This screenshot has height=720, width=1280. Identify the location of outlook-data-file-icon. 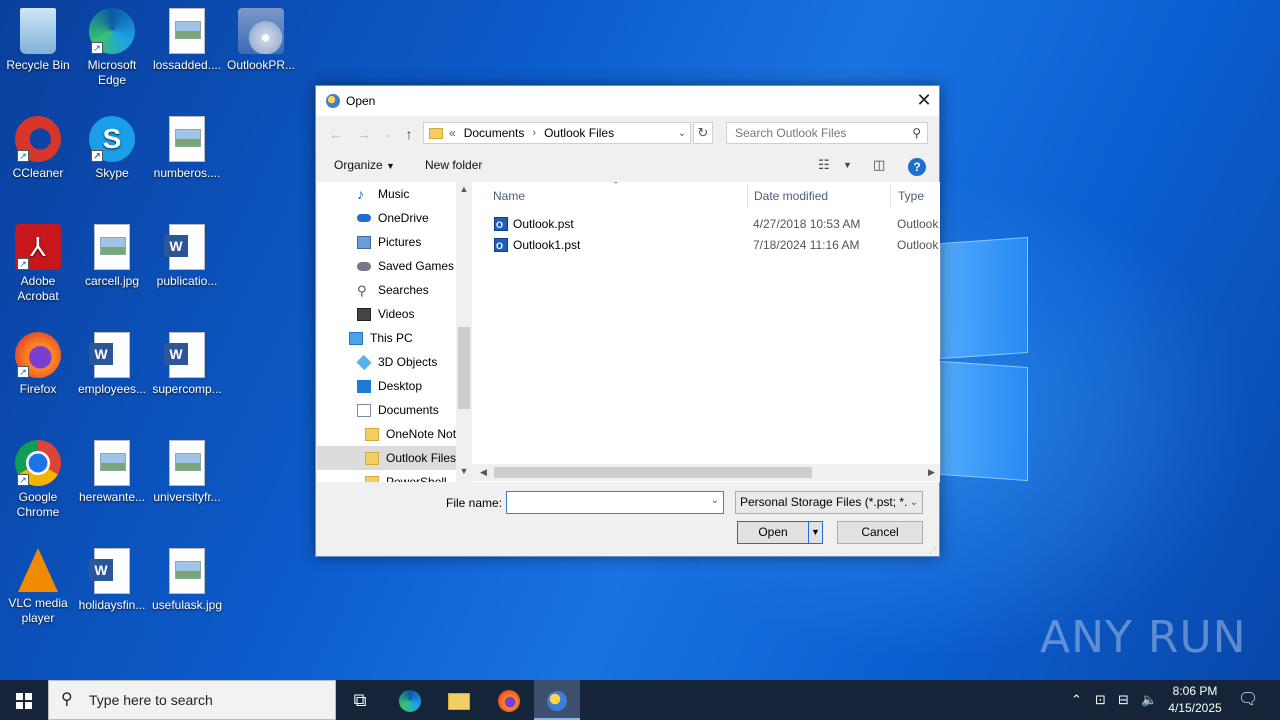
(501, 225).